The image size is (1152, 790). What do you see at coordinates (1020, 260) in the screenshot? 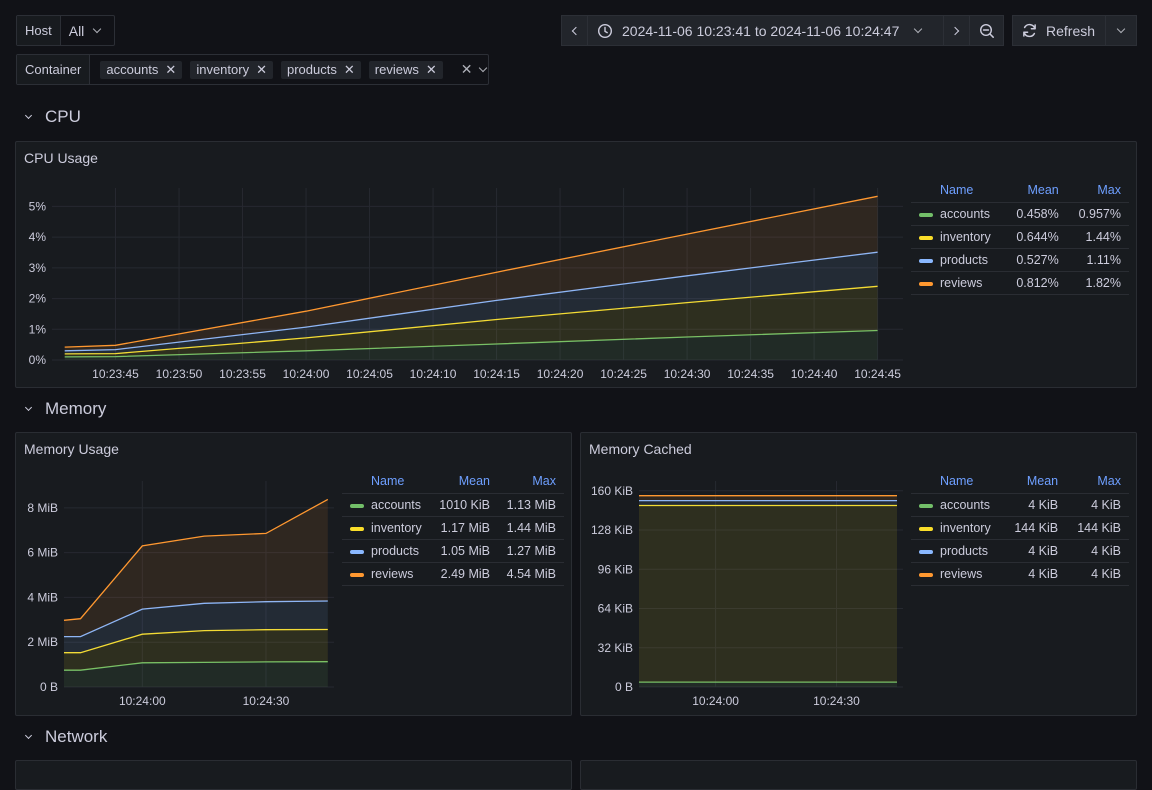
I see `legend-row: products 0.527% 1.11%` at bounding box center [1020, 260].